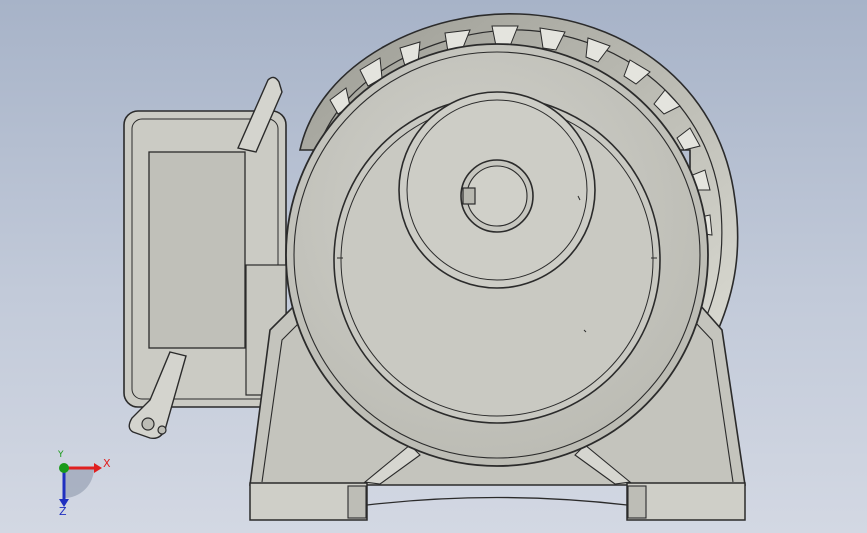  What do you see at coordinates (79, 483) in the screenshot?
I see `triad-plane` at bounding box center [79, 483].